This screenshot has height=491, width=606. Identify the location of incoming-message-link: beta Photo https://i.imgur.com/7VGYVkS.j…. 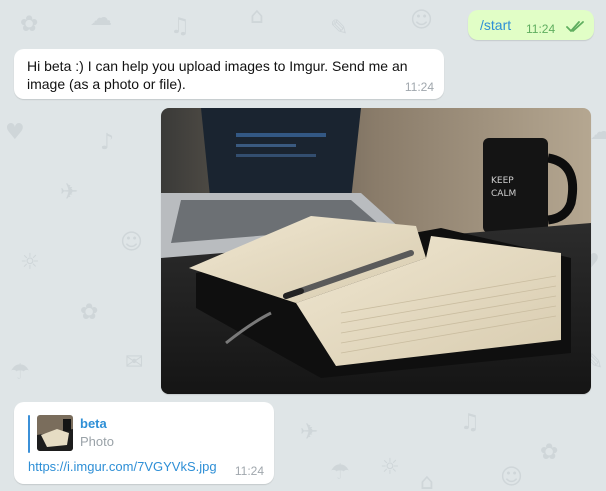
(144, 443).